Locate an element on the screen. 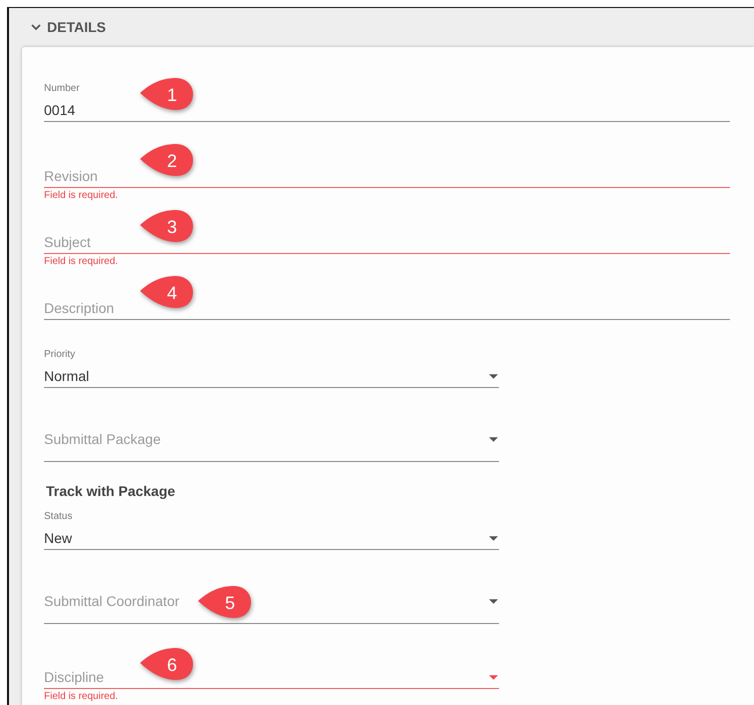  dropdown-field: Priority Normal is located at coordinates (271, 366).